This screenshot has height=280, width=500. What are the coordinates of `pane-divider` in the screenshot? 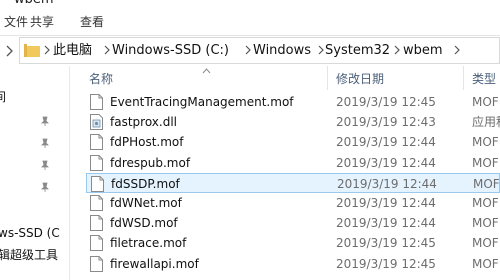 It's located at (69, 173).